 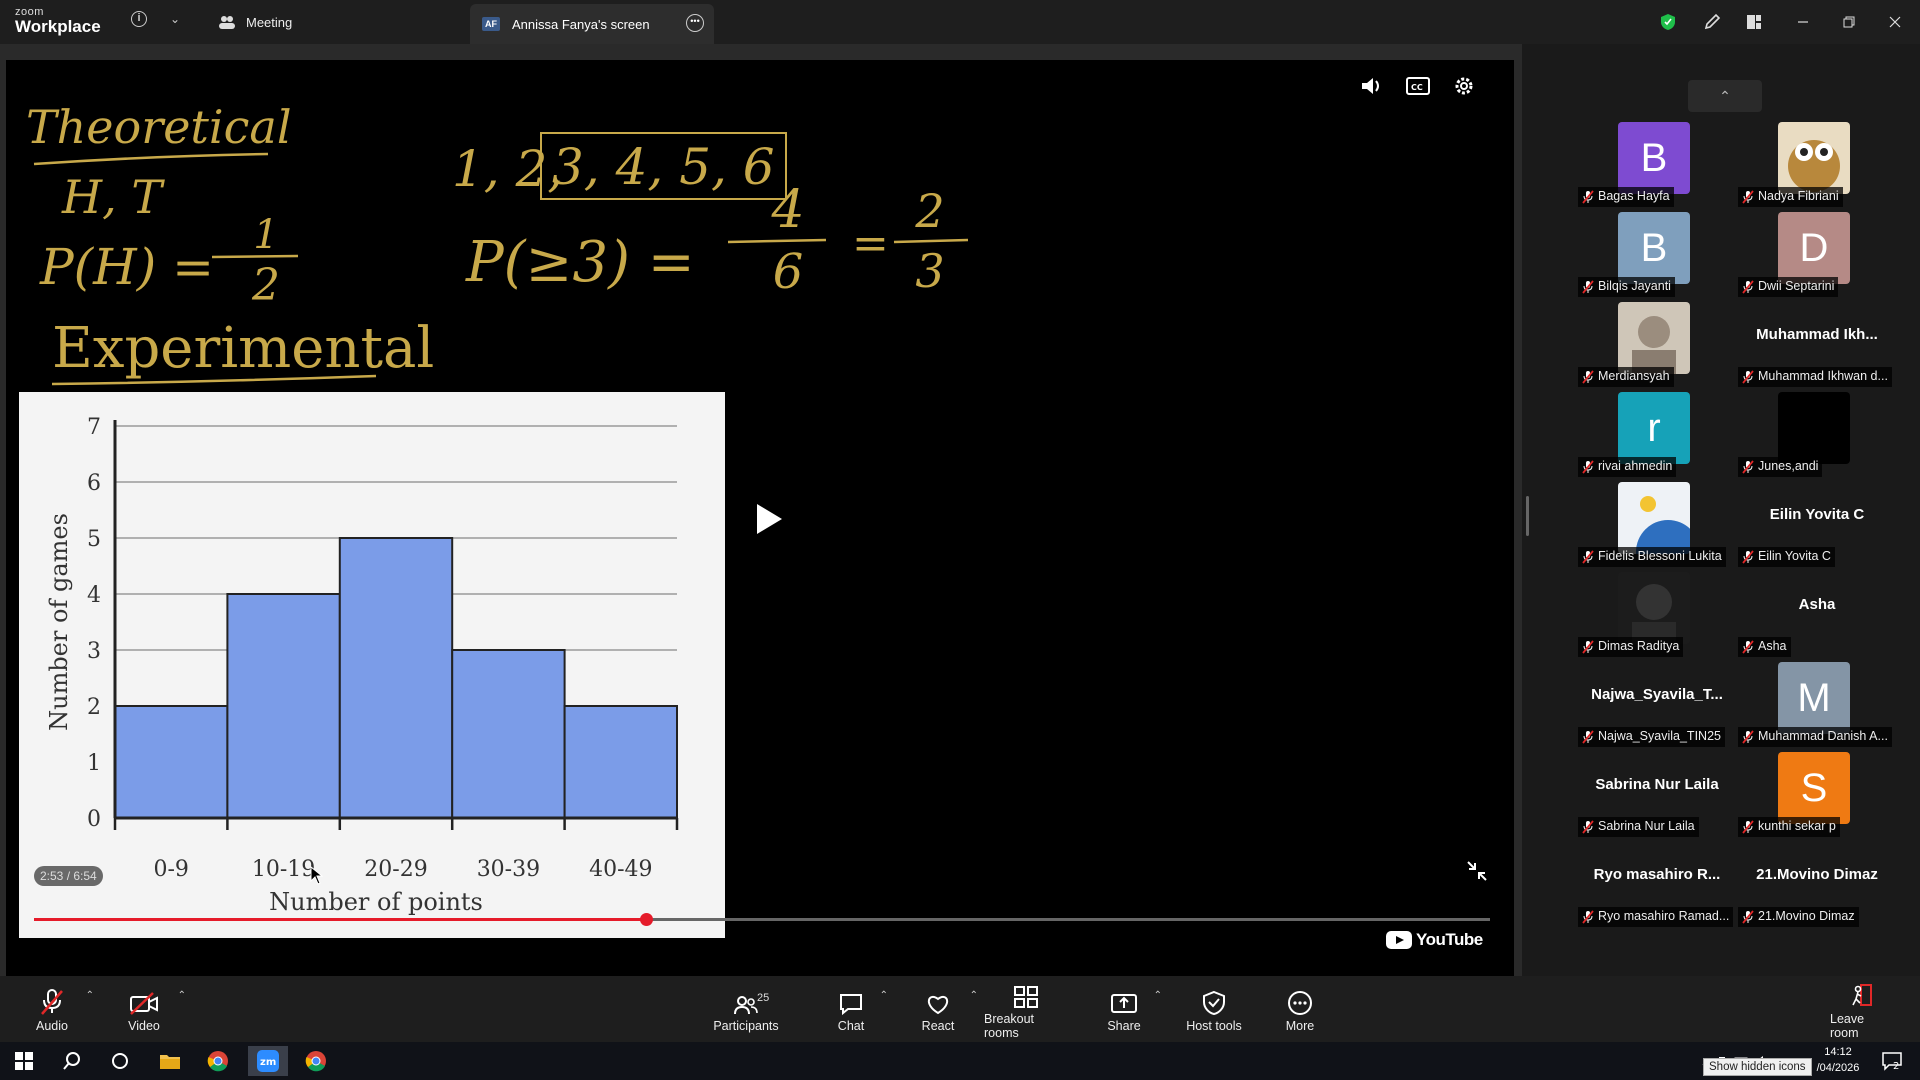 What do you see at coordinates (1657, 707) in the screenshot?
I see `participant-tile: Najwa_Syavila_T... Najwa_Syavila_TIN25` at bounding box center [1657, 707].